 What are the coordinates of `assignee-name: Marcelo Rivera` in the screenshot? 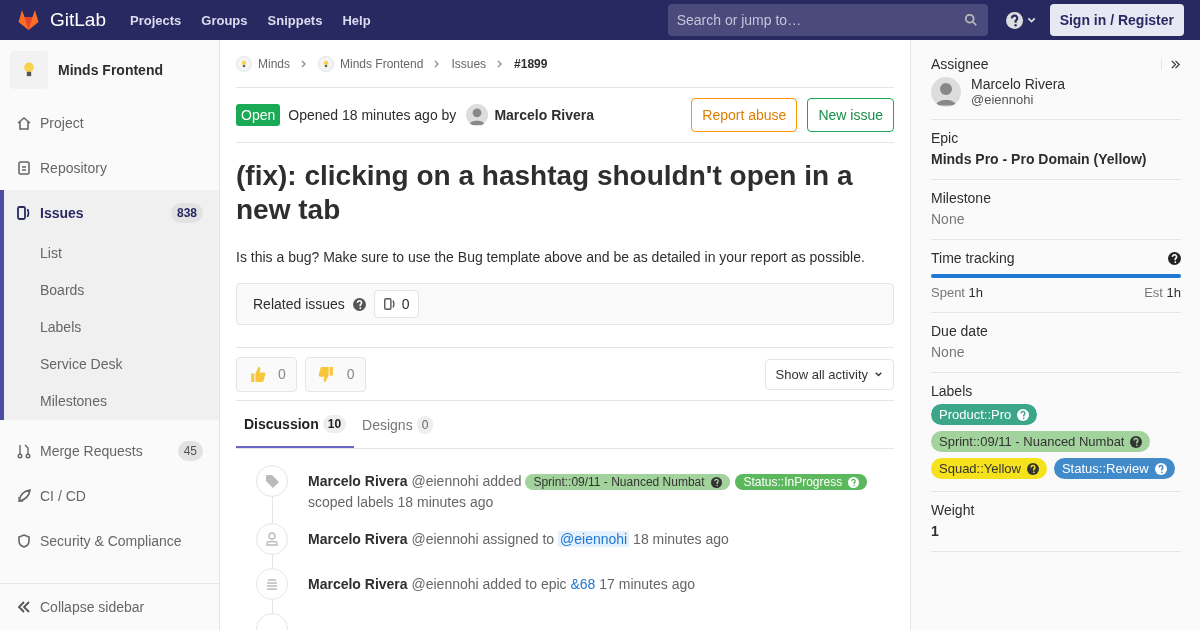 It's located at (1018, 84).